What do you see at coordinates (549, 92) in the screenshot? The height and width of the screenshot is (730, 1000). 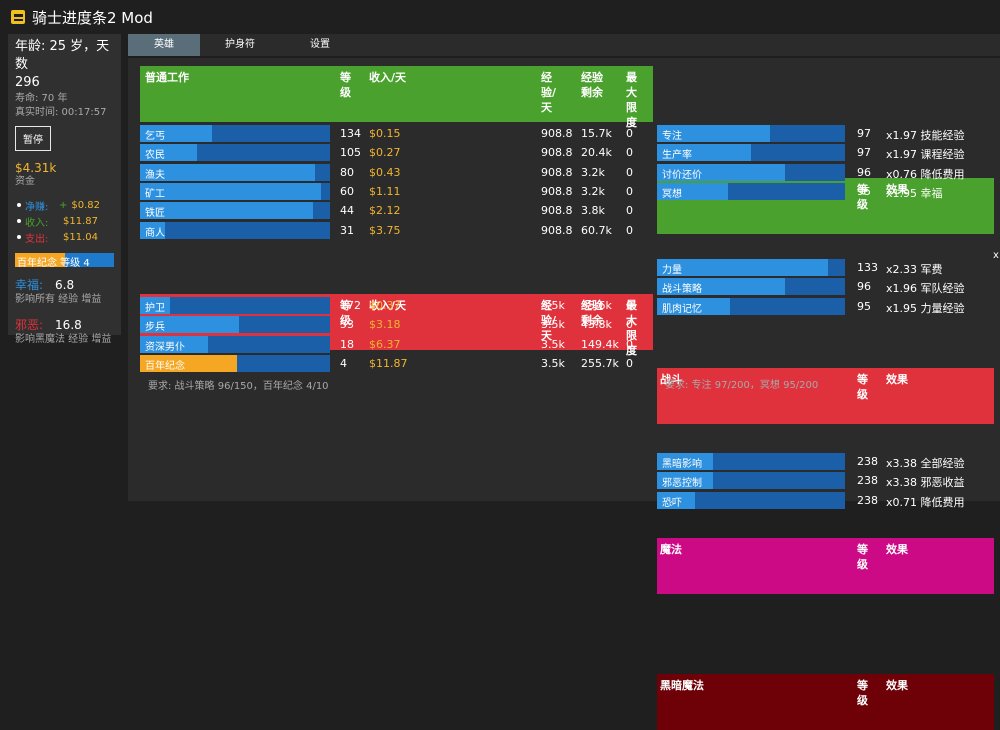 I see `xp-header: 经验/天` at bounding box center [549, 92].